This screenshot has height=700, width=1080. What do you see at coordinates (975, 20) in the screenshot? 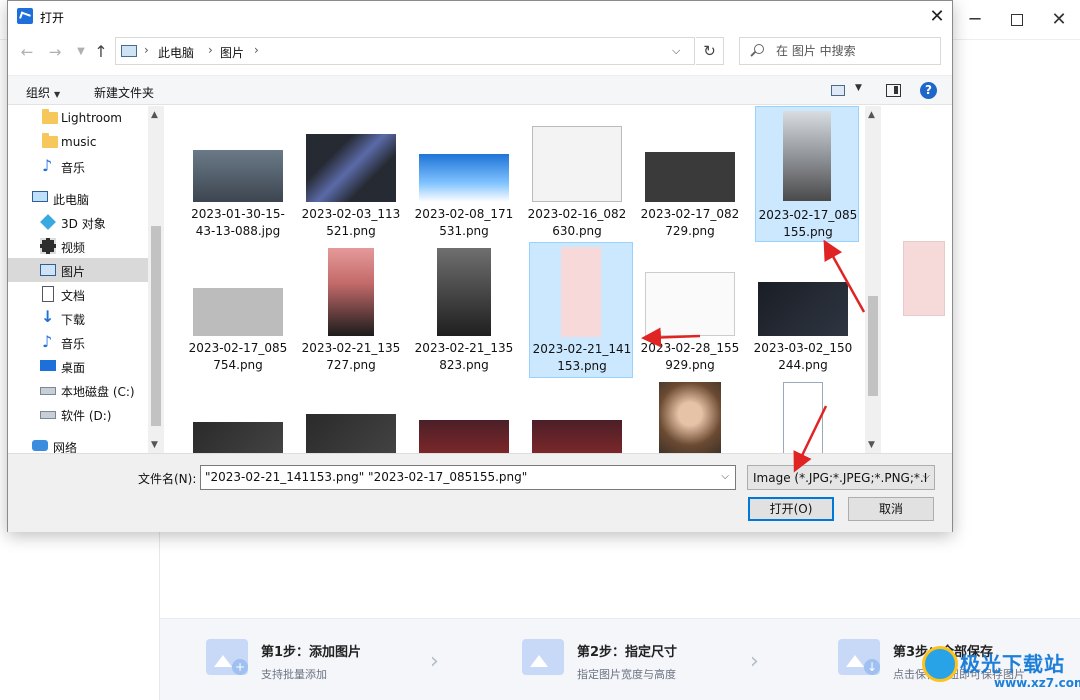
I see `minimize-button: ─` at bounding box center [975, 20].